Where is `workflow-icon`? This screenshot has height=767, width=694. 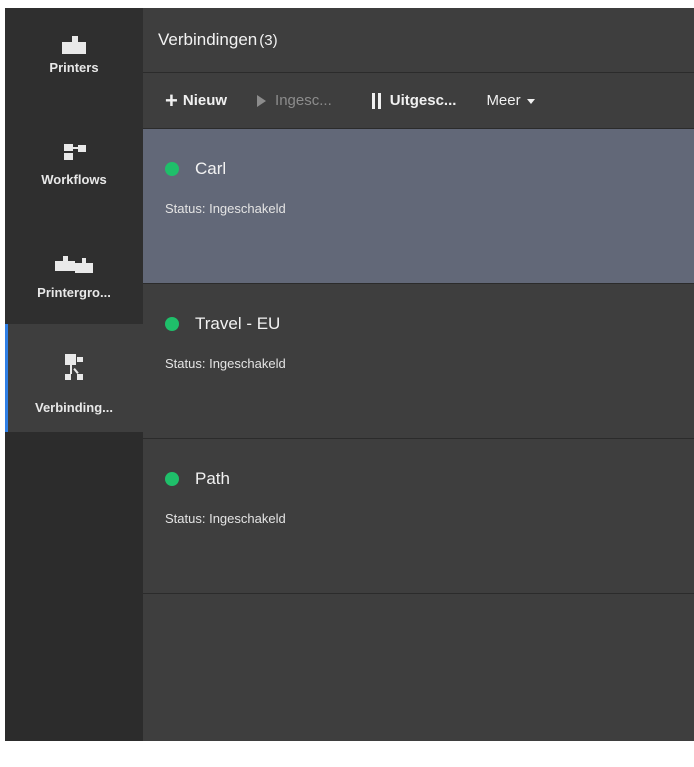
workflow-icon is located at coordinates (74, 151).